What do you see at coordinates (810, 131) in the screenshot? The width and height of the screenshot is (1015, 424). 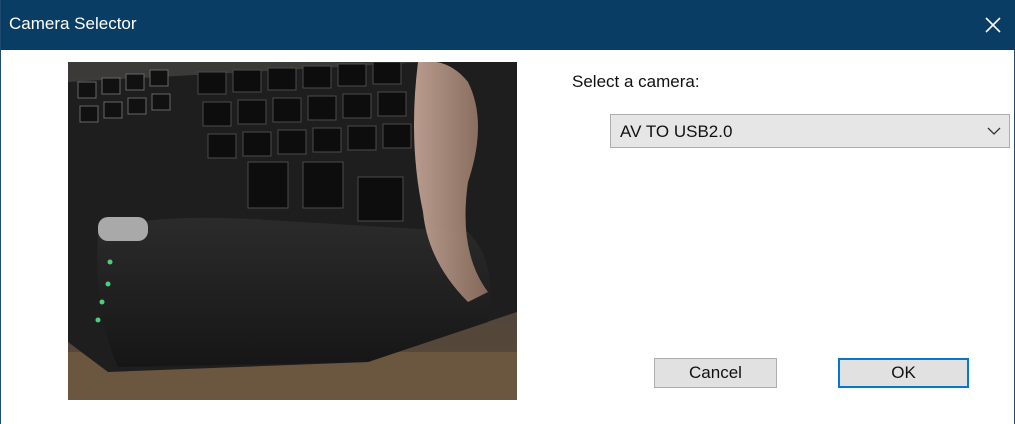 I see `camera-dropdown: AV TO USB2.0` at bounding box center [810, 131].